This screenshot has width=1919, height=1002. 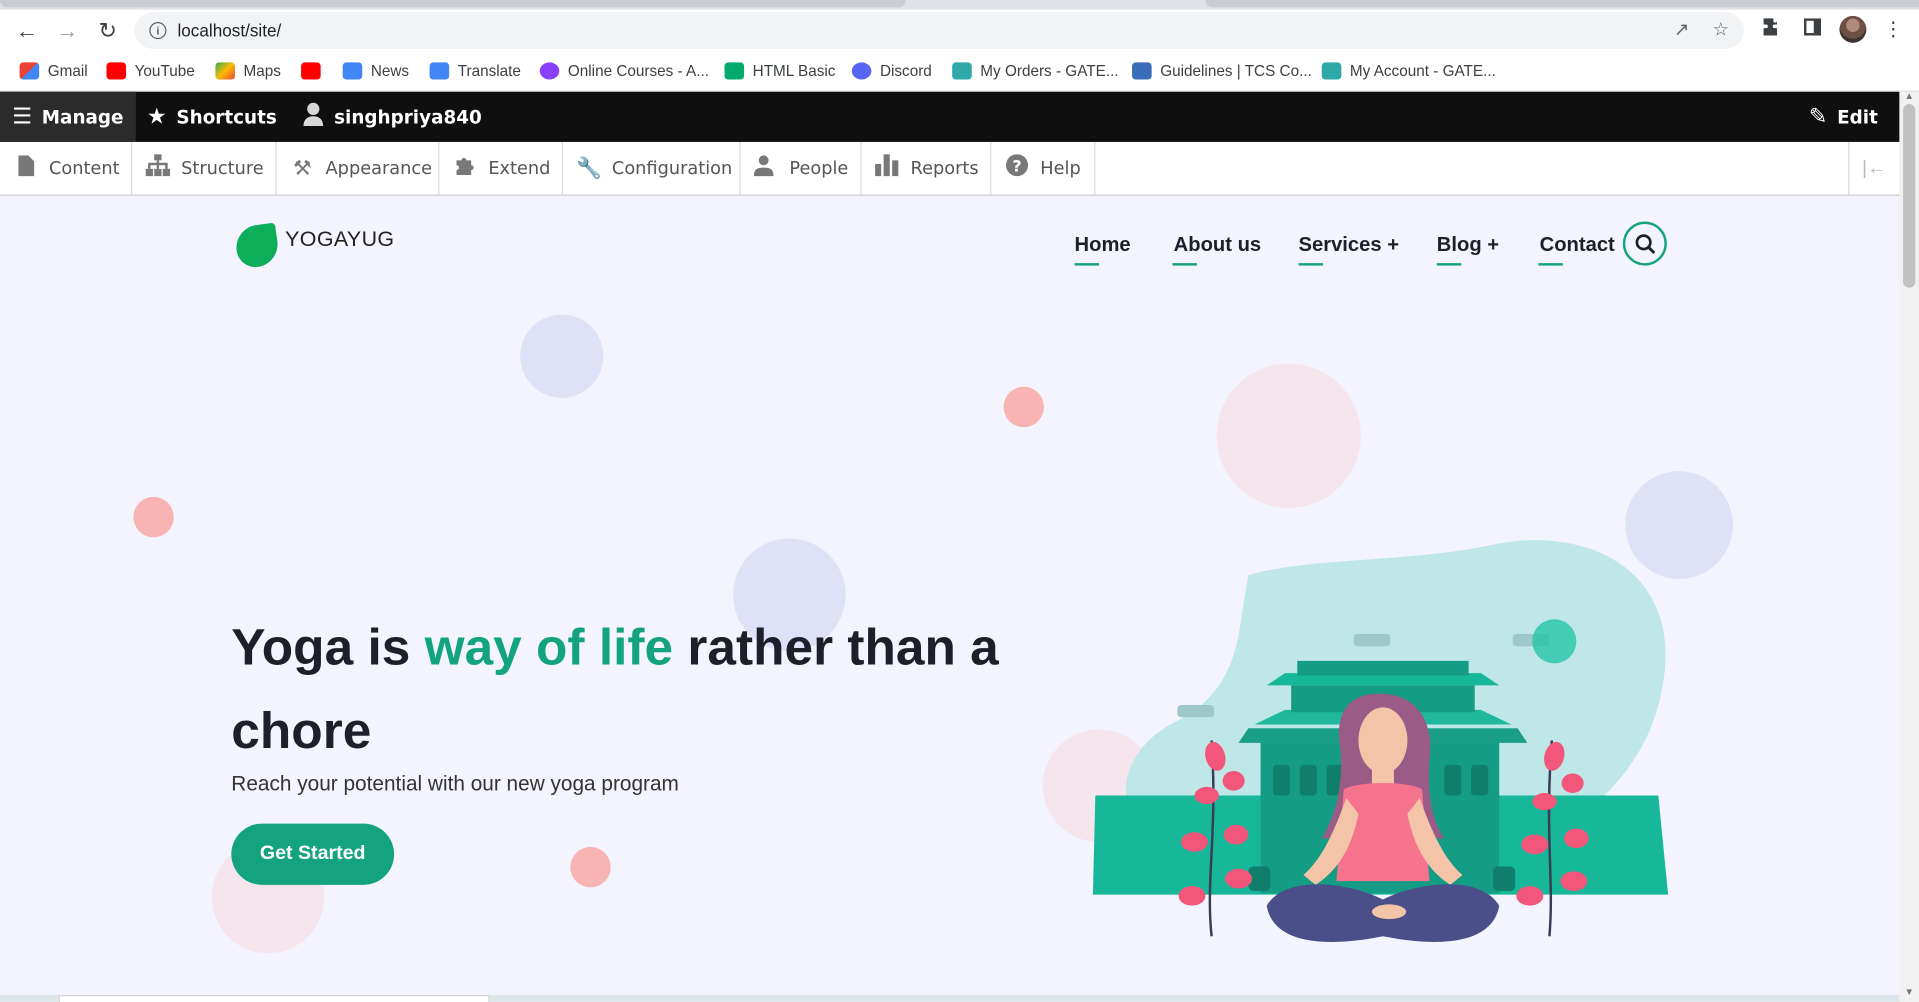 I want to click on bookmark-gmail: Gmail, so click(x=53, y=71).